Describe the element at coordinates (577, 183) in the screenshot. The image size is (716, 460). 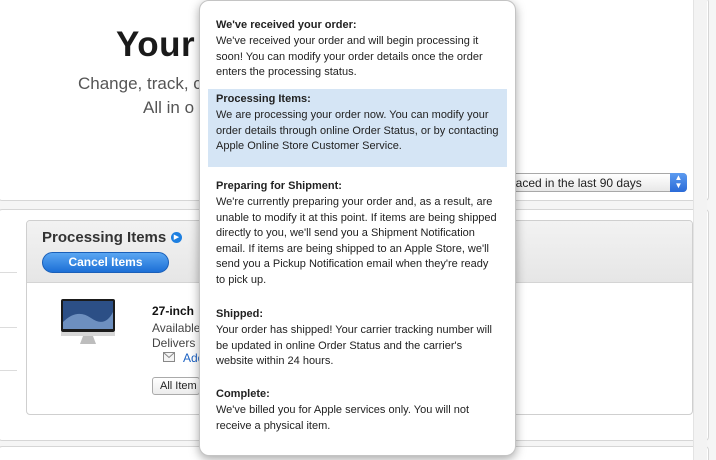
I see `filter-select-value: laced in the last 90 days` at that location.